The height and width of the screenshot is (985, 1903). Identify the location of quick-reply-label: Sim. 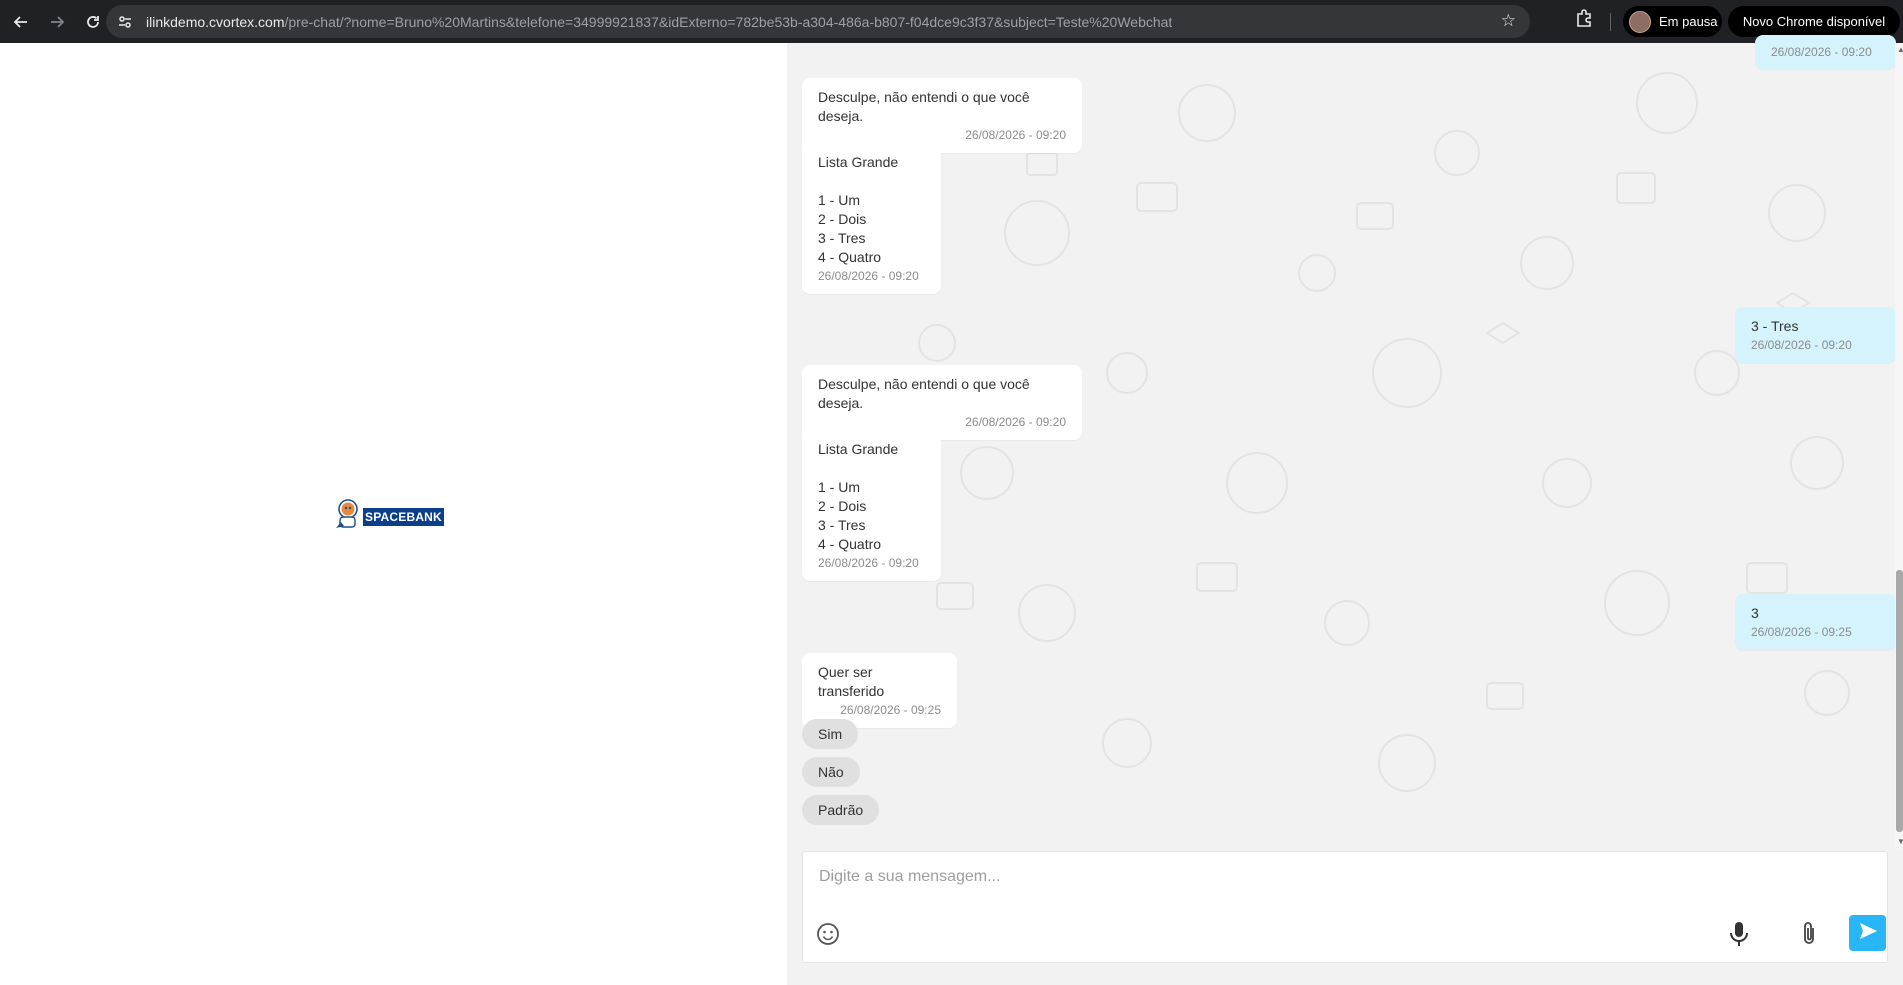
(830, 734).